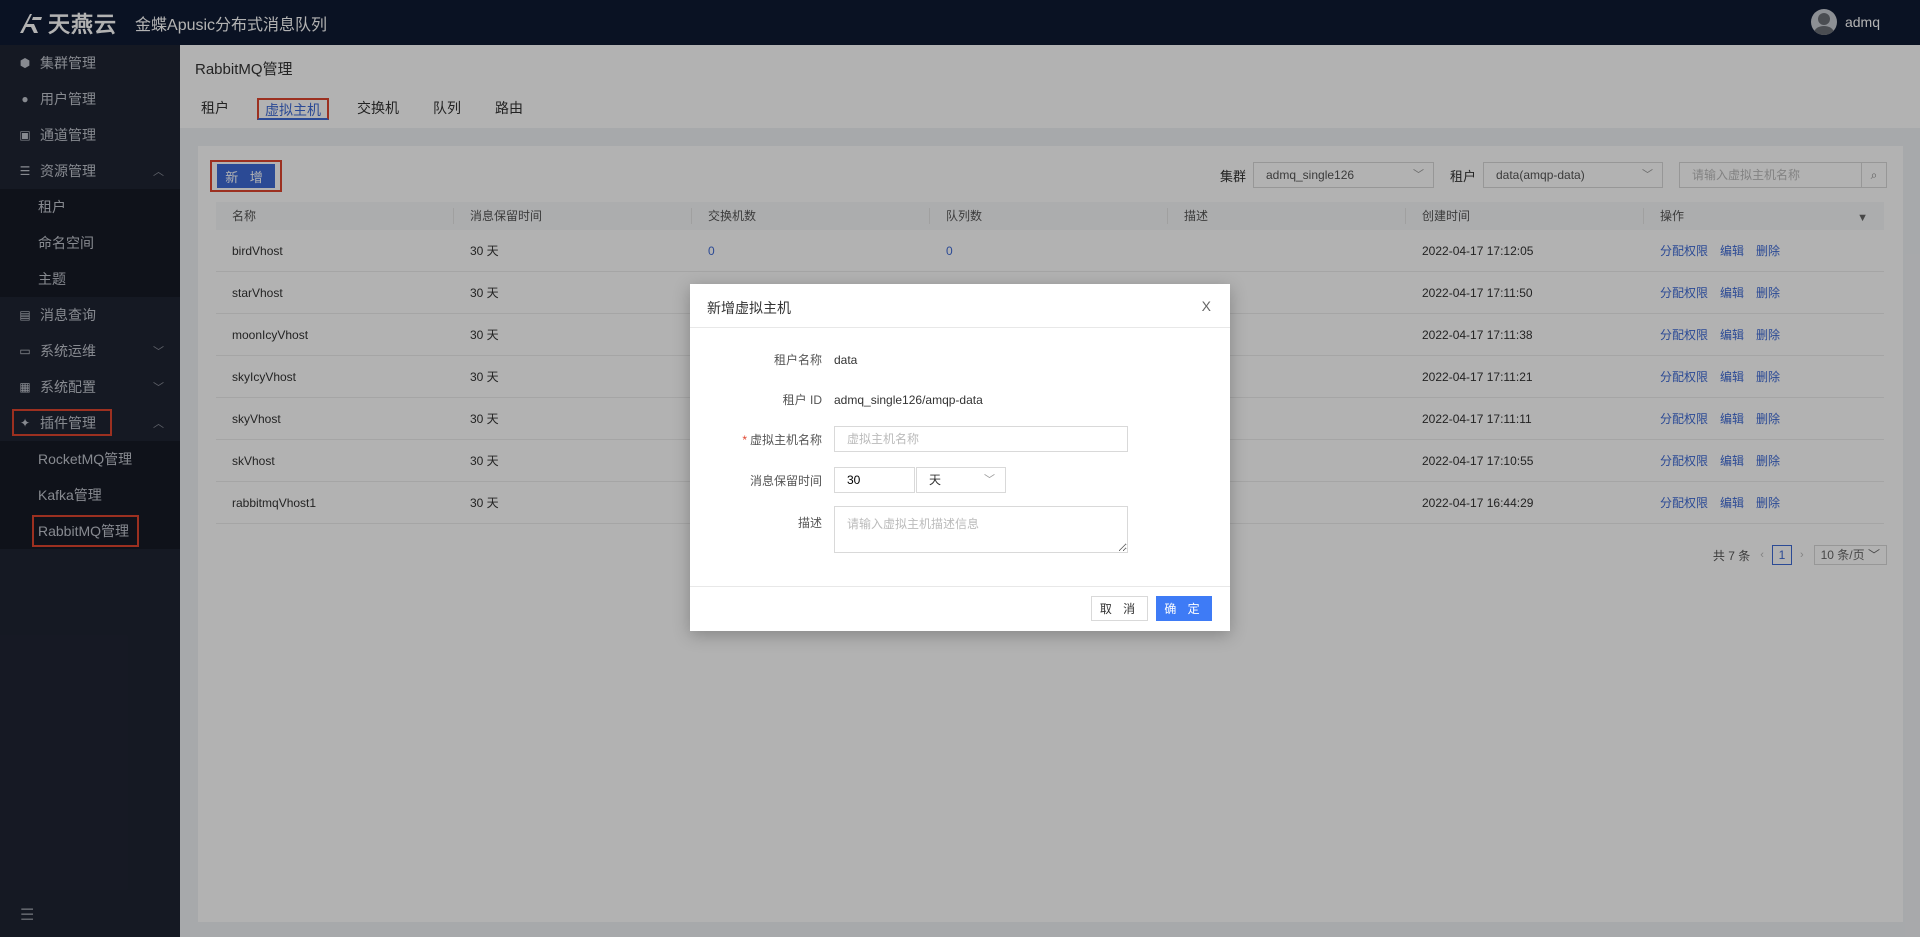 This screenshot has height=937, width=1920. I want to click on tenant-name-value: data, so click(846, 359).